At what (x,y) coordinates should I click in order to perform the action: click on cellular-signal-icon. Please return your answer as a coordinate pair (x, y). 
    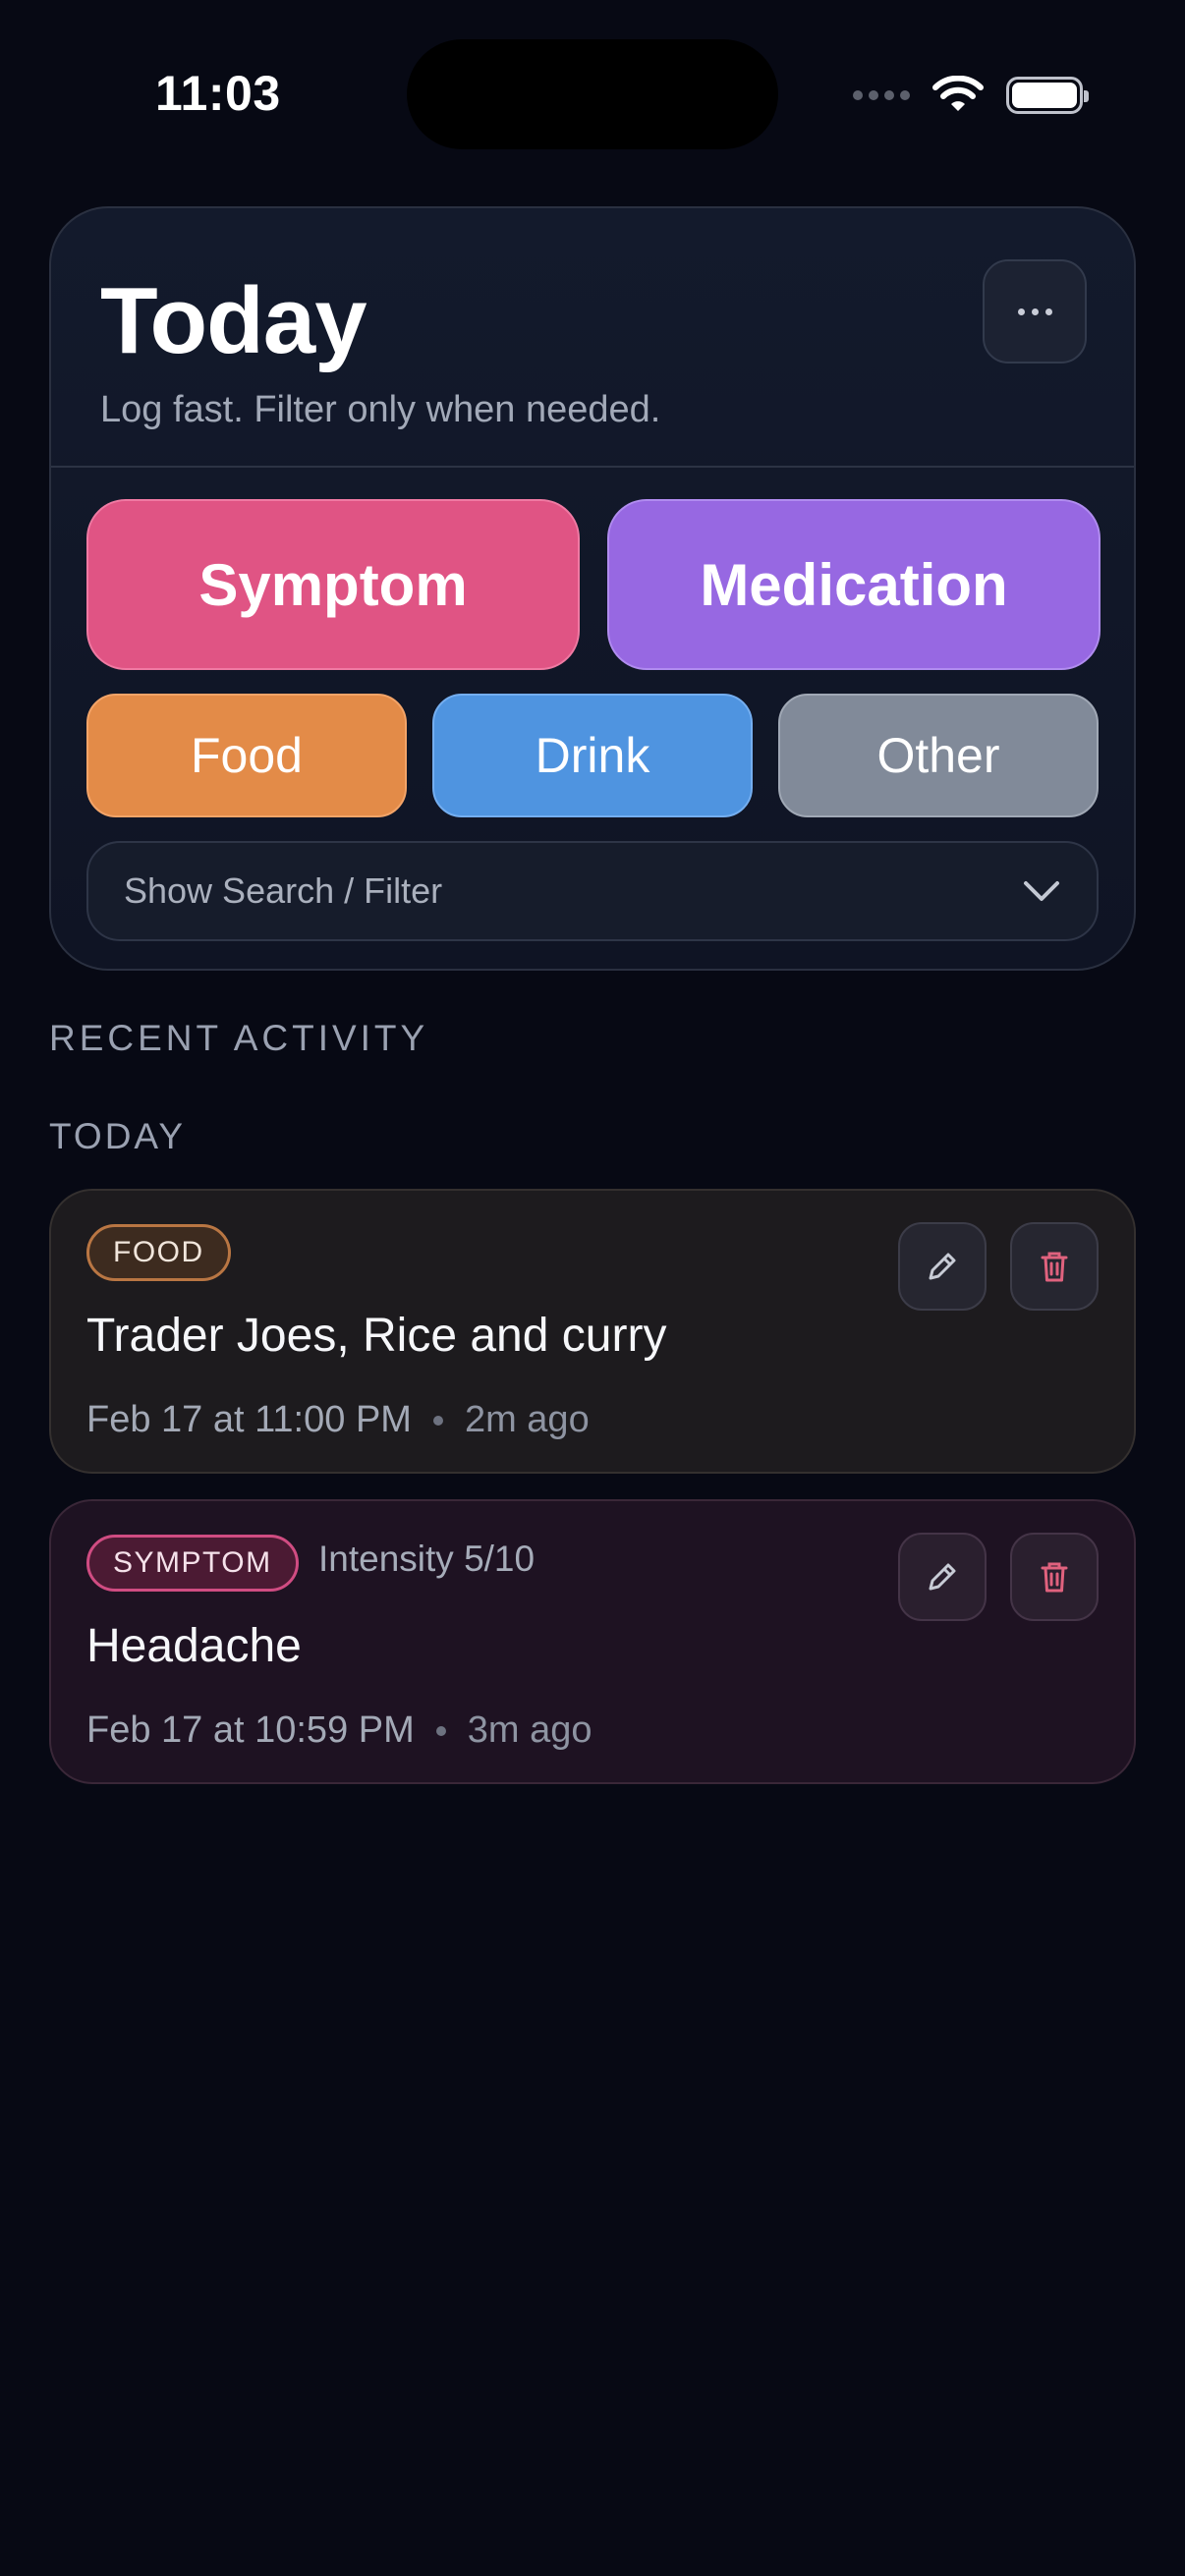
    Looking at the image, I should click on (881, 95).